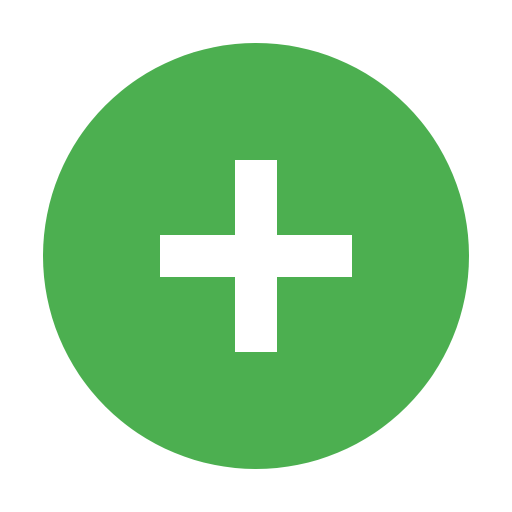 The height and width of the screenshot is (512, 512). I want to click on plus-vertical-bar, so click(256, 256).